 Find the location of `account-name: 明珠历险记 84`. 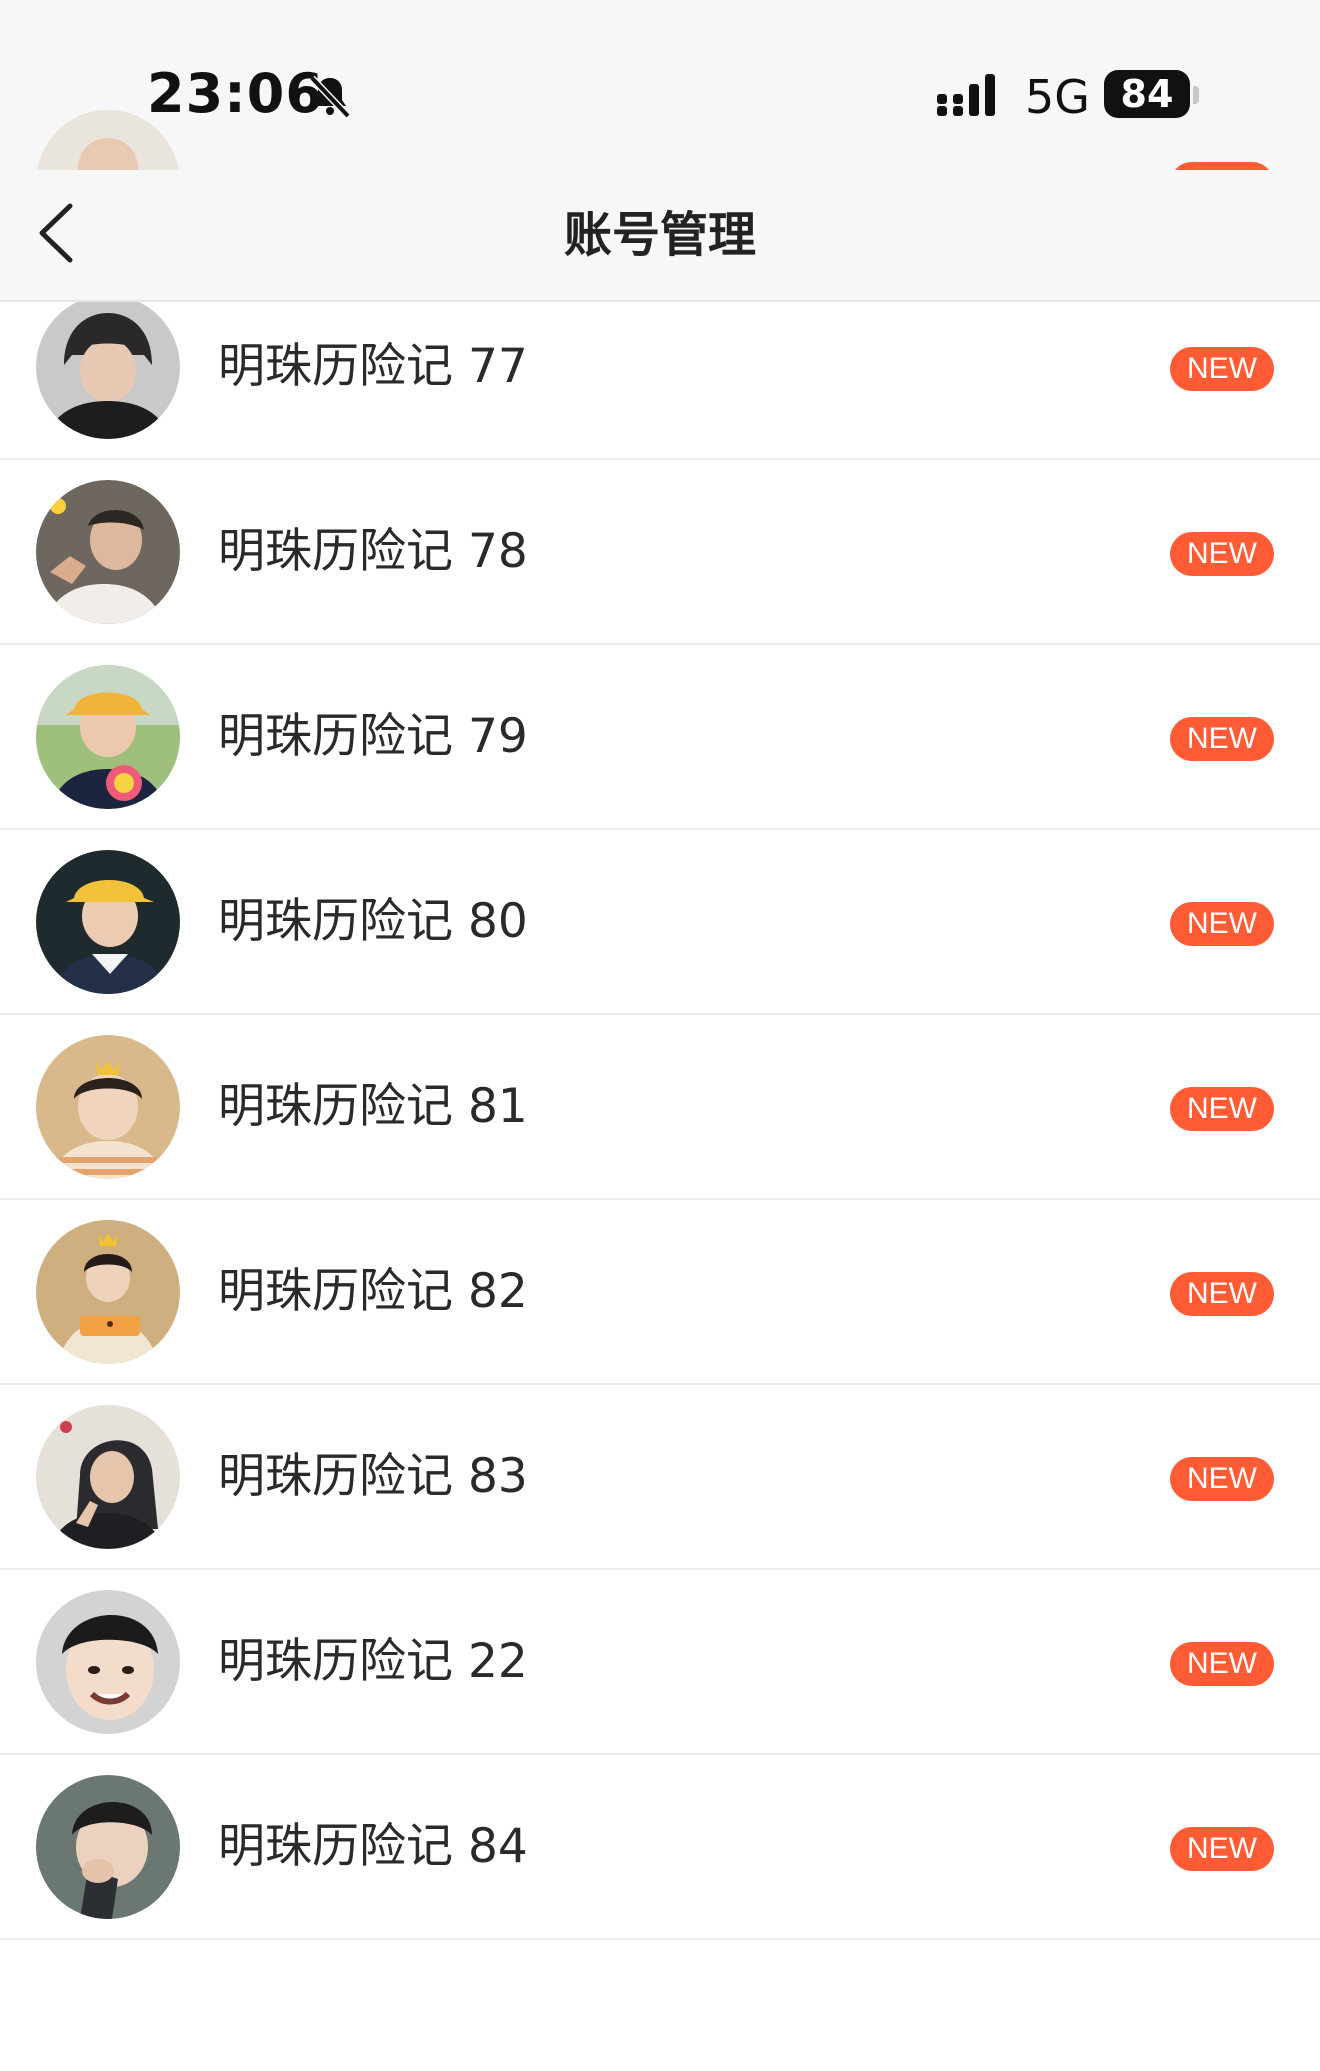

account-name: 明珠历险记 84 is located at coordinates (373, 1846).